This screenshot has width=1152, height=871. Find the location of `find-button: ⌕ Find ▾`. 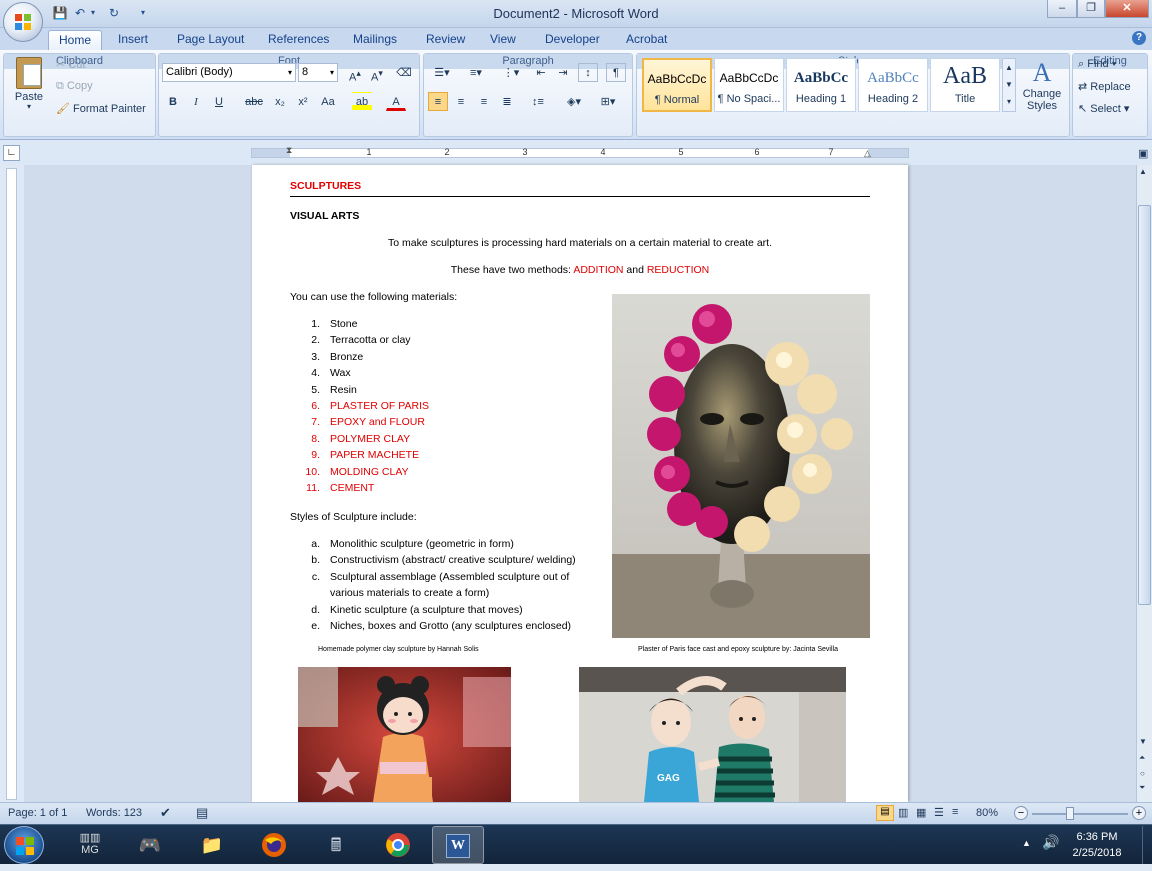

find-button: ⌕ Find ▾ is located at coordinates (1097, 64).